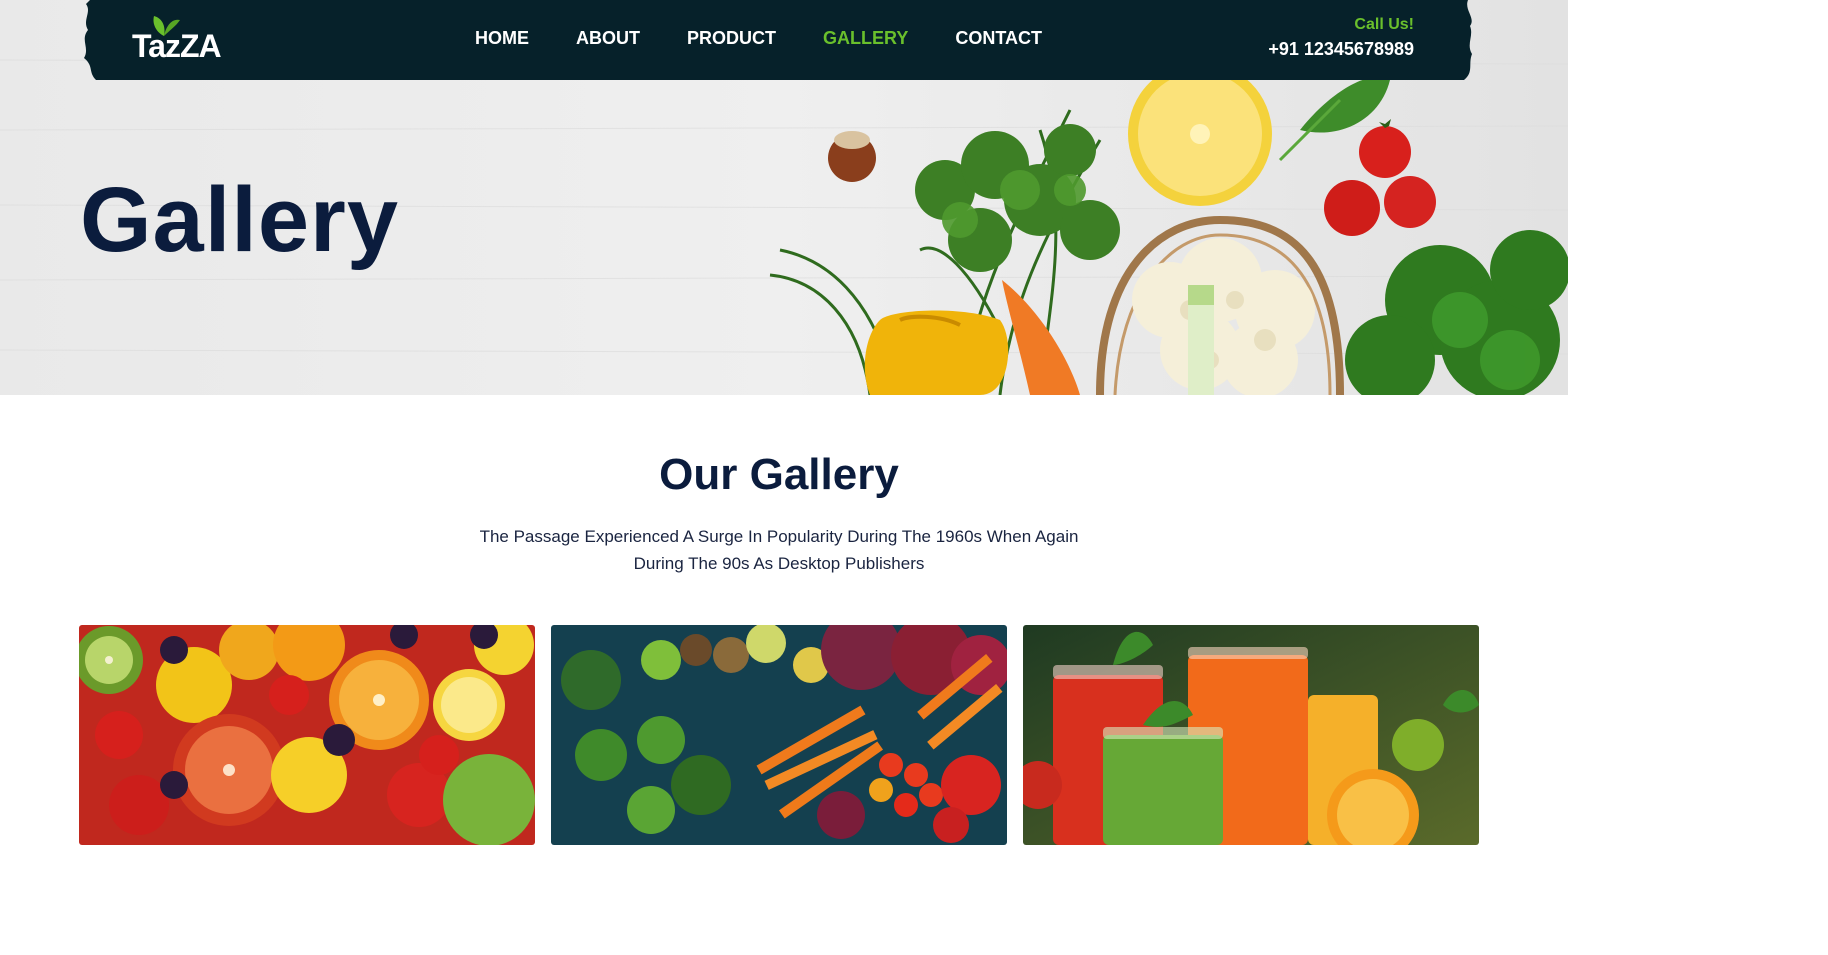 The width and height of the screenshot is (1828, 955). Describe the element at coordinates (779, 474) in the screenshot. I see `section-title: Our Gallery` at that location.